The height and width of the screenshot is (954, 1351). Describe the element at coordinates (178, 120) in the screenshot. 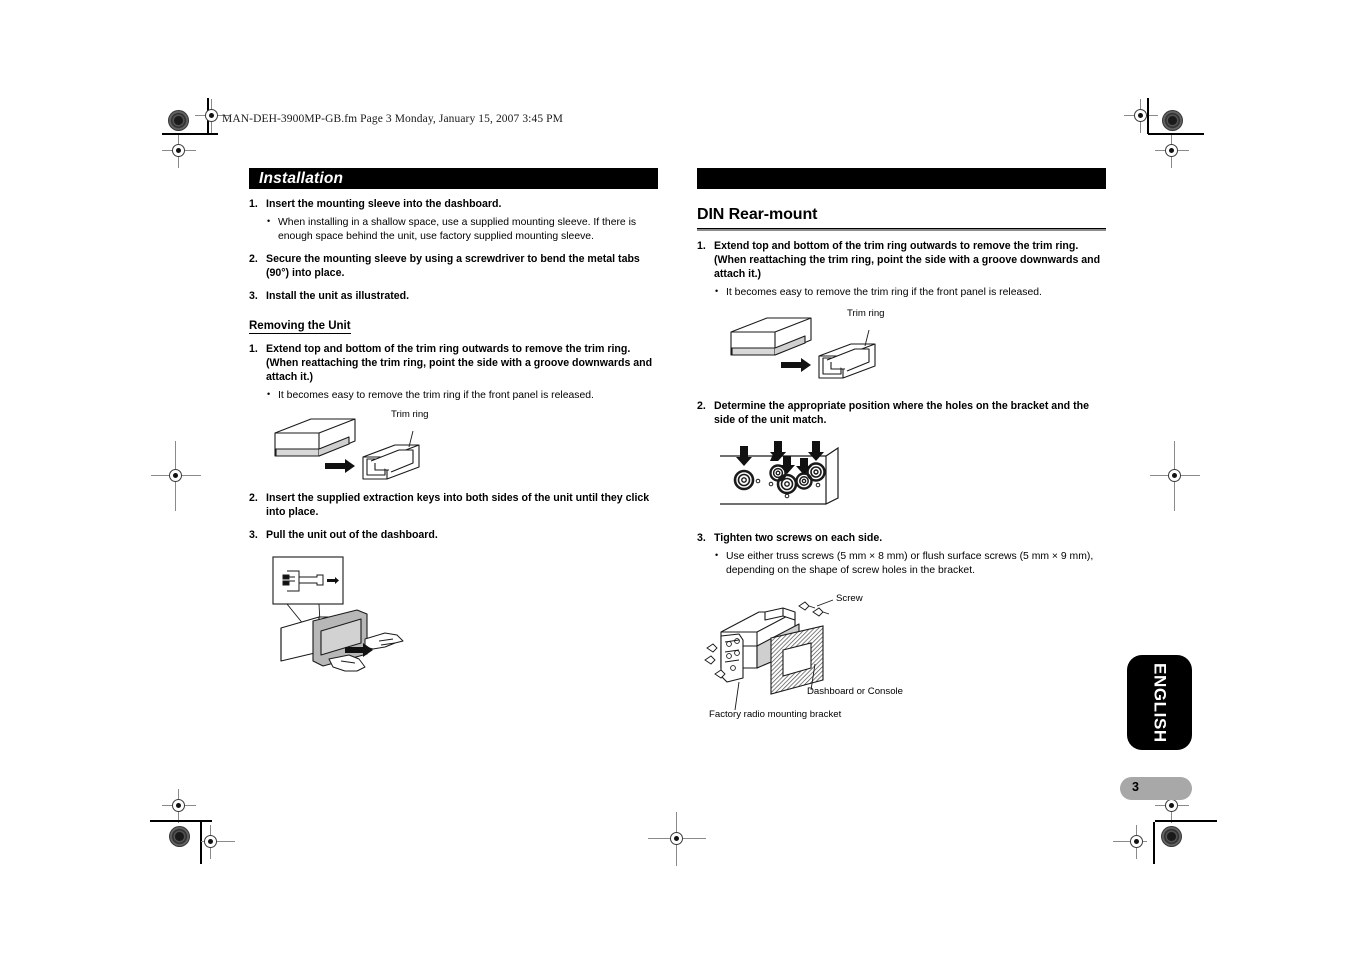

I see `registration-color-blob-top-left` at that location.